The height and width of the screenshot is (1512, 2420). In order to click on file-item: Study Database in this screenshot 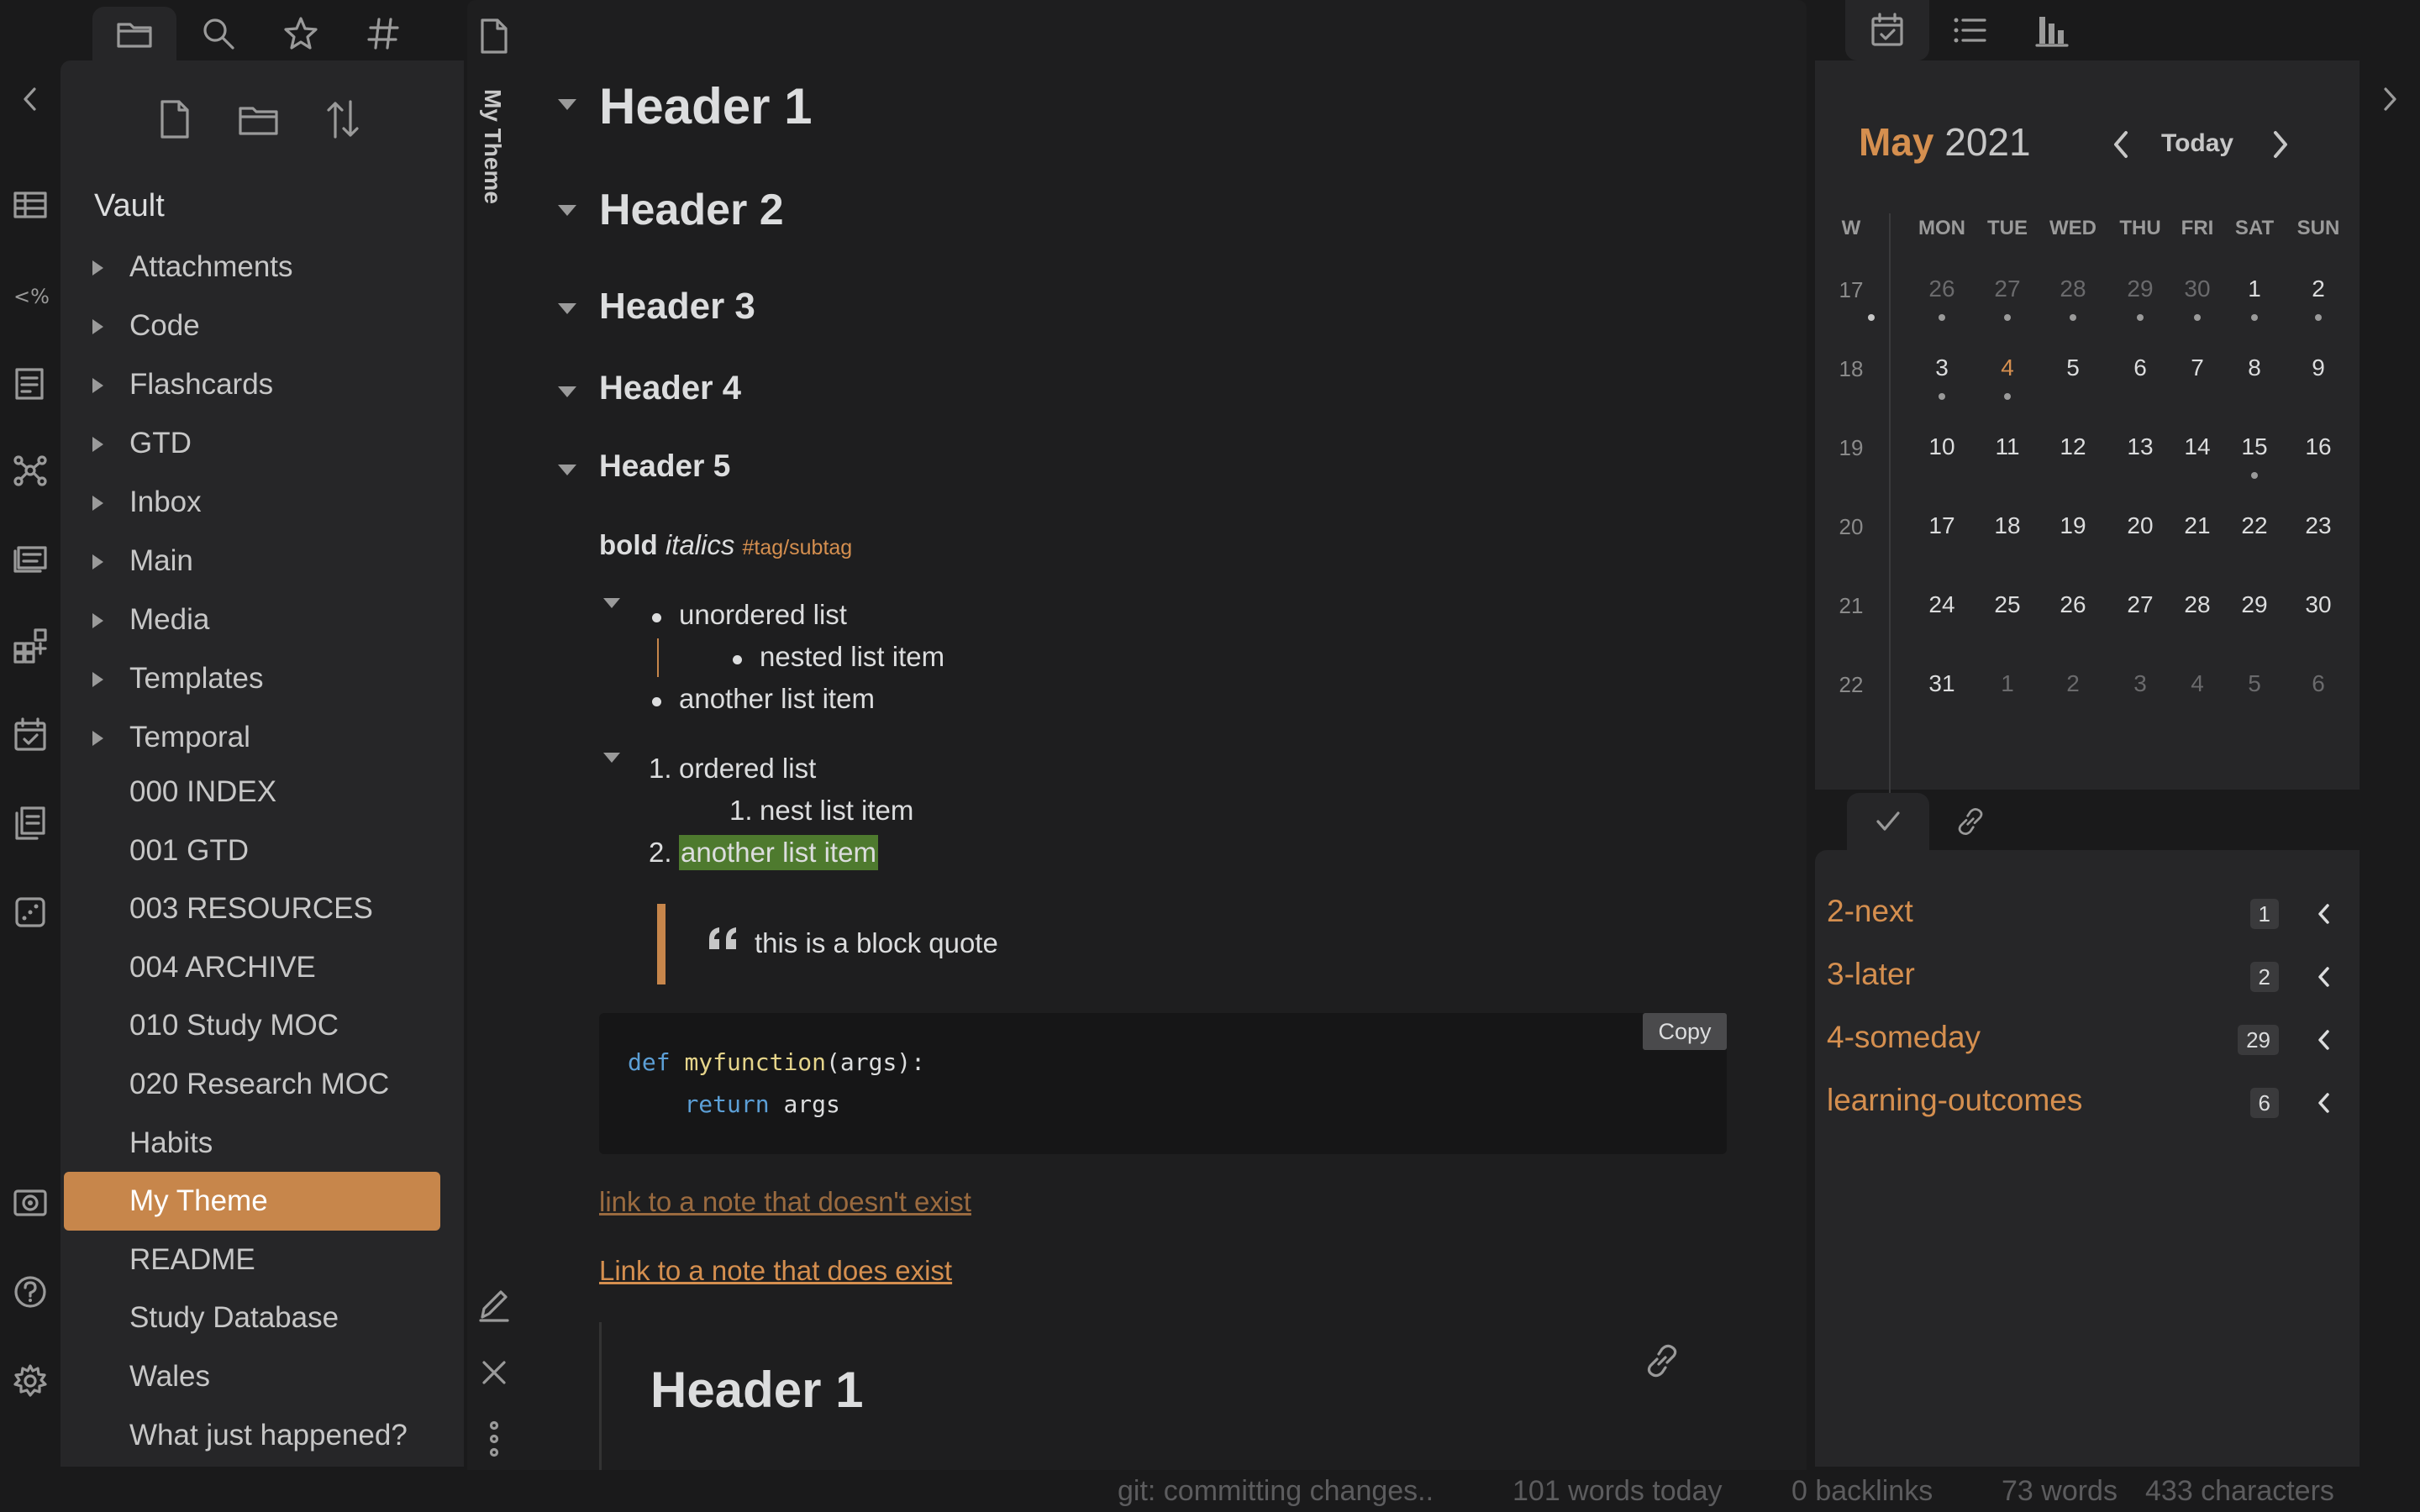, I will do `click(252, 1318)`.